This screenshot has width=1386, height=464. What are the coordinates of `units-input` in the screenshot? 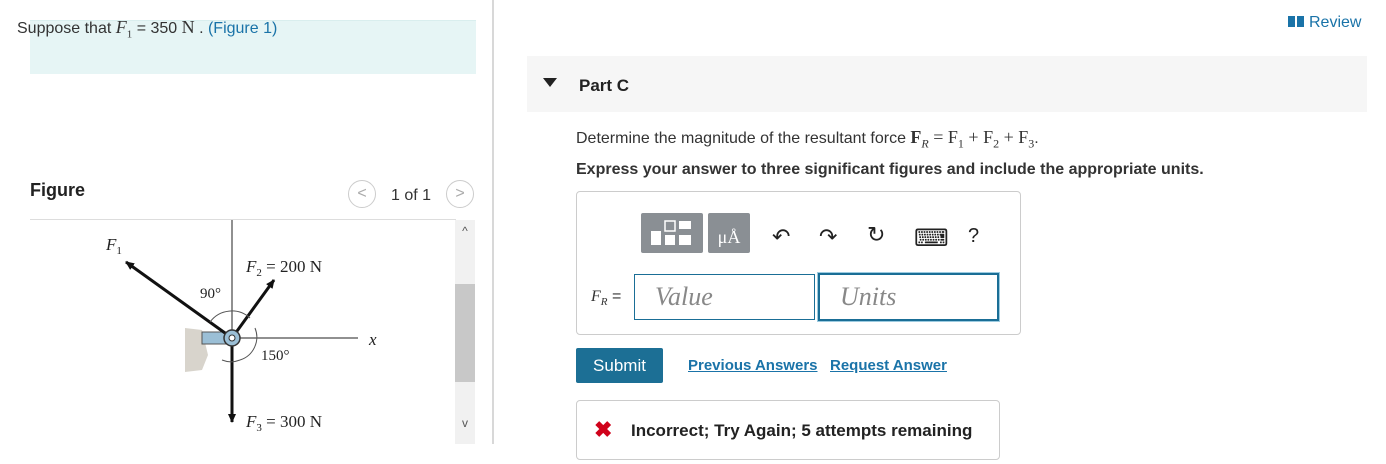 It's located at (908, 297).